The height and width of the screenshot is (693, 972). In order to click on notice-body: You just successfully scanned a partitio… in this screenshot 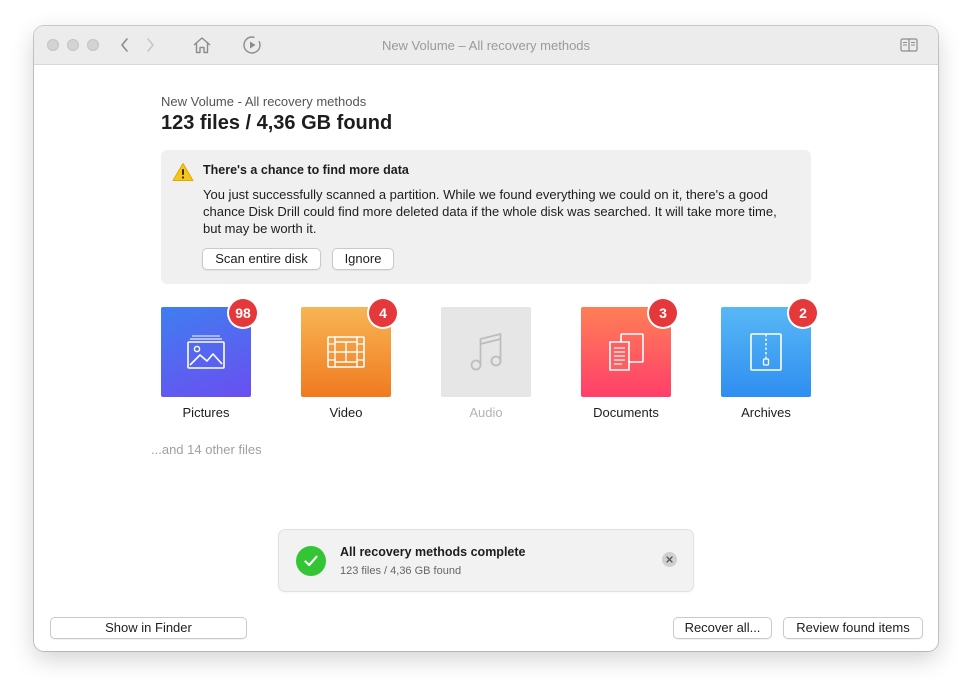, I will do `click(490, 211)`.